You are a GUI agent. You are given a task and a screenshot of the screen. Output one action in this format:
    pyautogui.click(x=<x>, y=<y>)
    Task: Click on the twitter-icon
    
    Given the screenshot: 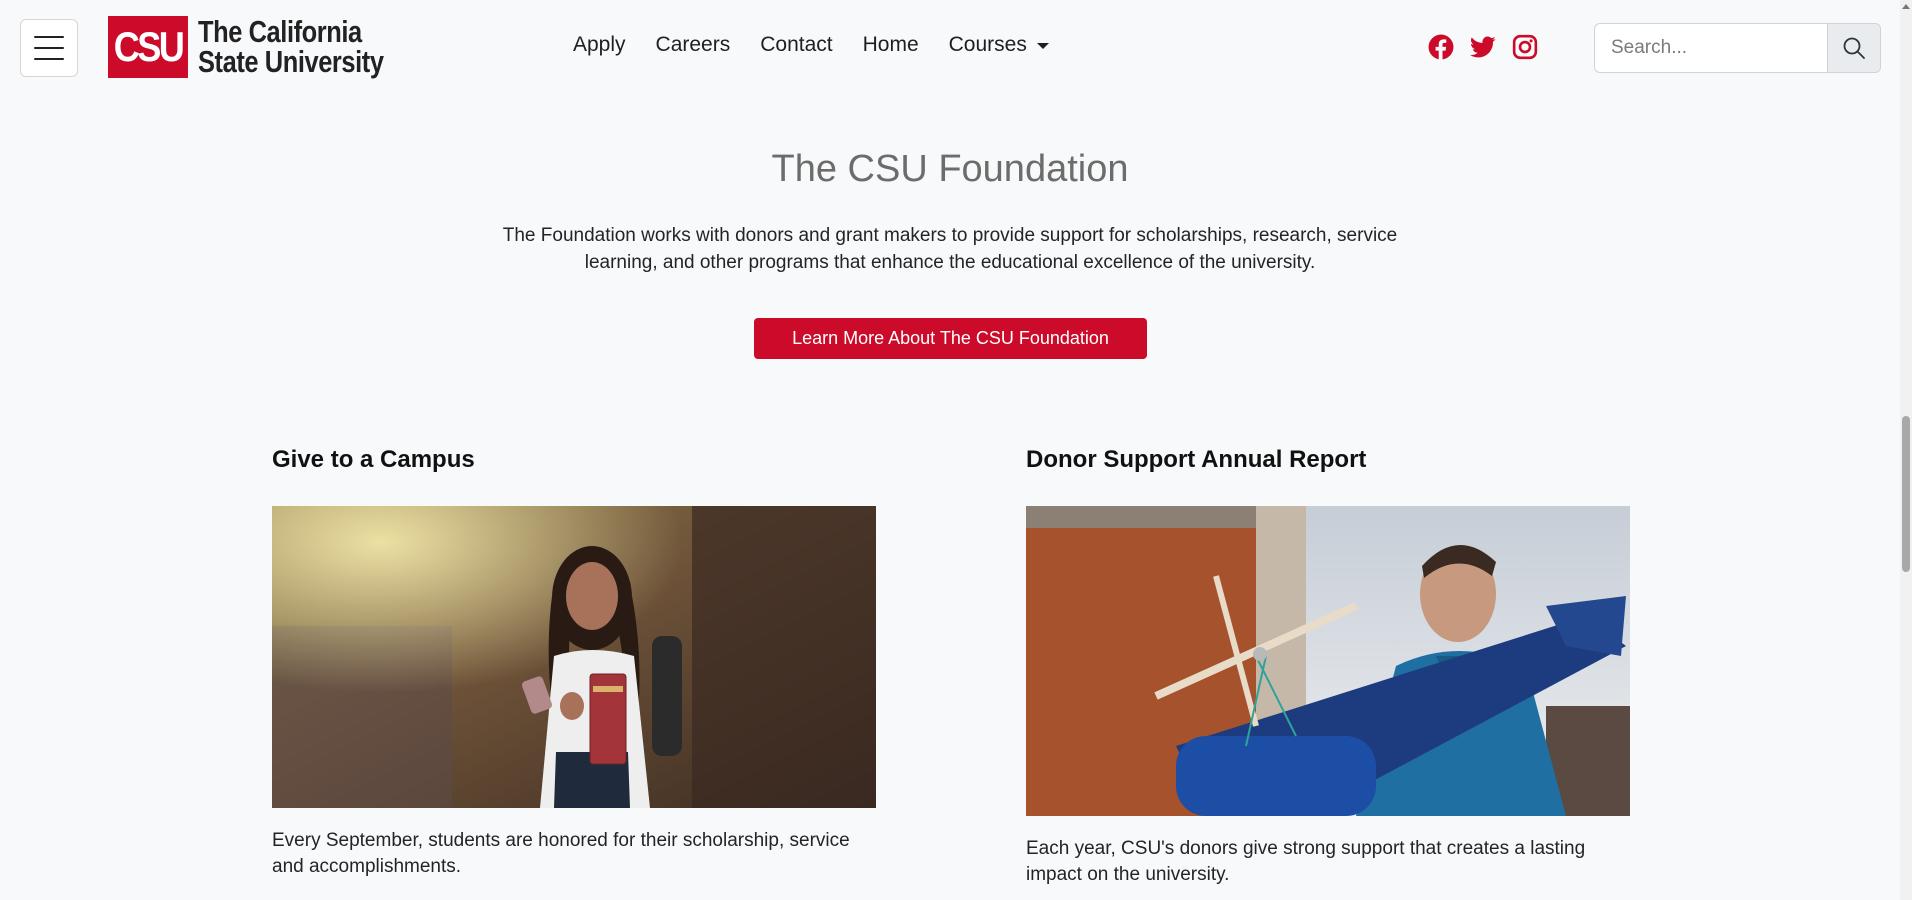 What is the action you would take?
    pyautogui.click(x=1483, y=47)
    